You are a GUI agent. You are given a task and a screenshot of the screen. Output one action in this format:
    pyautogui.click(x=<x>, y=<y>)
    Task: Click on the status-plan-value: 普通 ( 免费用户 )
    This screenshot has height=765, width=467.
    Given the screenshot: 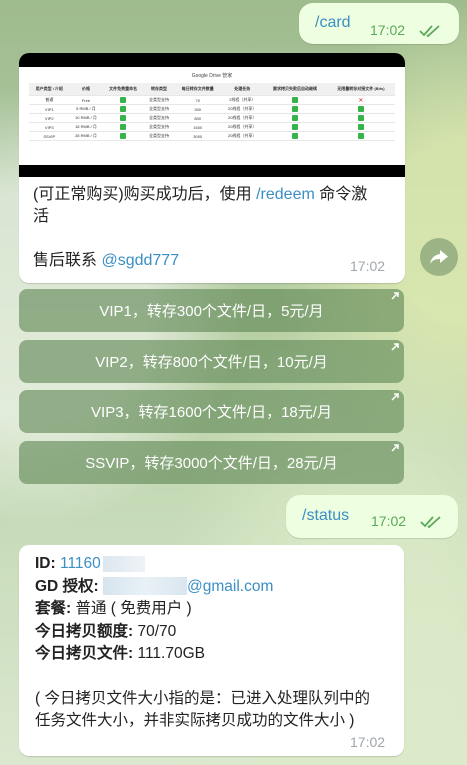 What is the action you would take?
    pyautogui.click(x=133, y=608)
    